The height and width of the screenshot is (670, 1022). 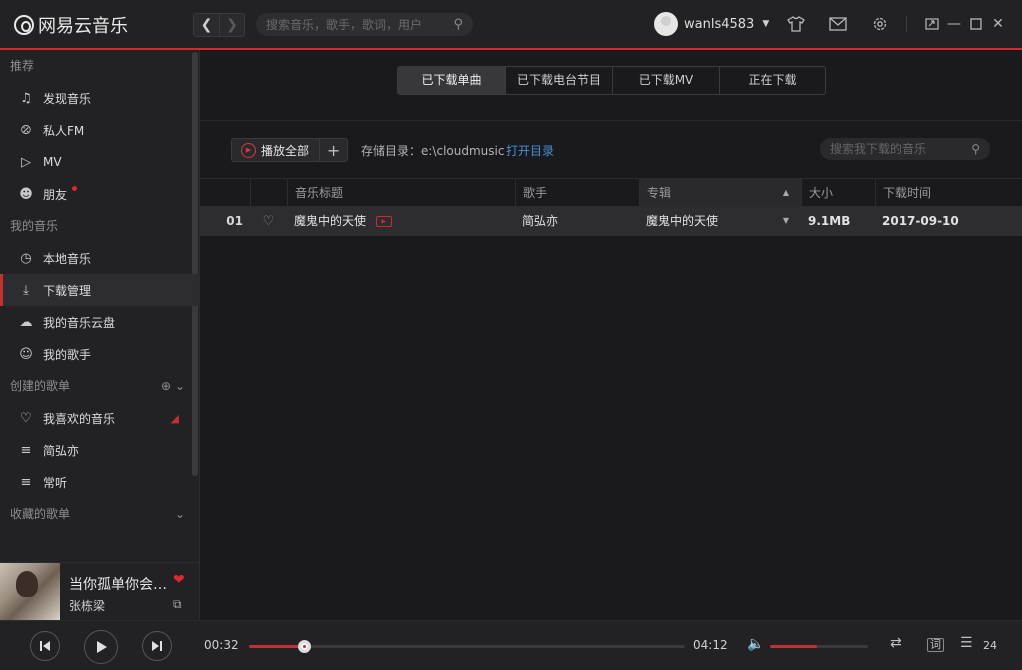 What do you see at coordinates (99, 514) in the screenshot?
I see `sidebar-section-collected-playlists: 收藏的歌单 ⌄` at bounding box center [99, 514].